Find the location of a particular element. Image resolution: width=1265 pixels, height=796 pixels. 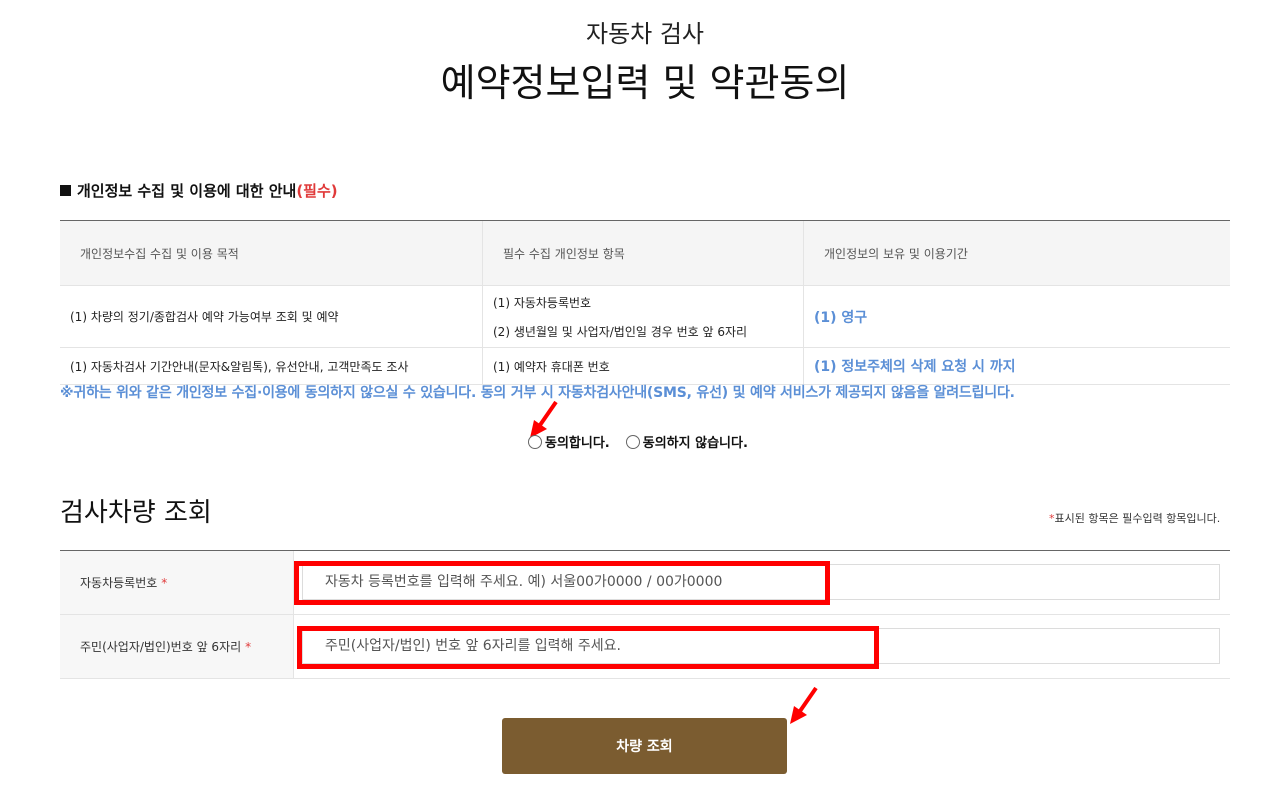

period-cell: (1) 영구 is located at coordinates (841, 317).